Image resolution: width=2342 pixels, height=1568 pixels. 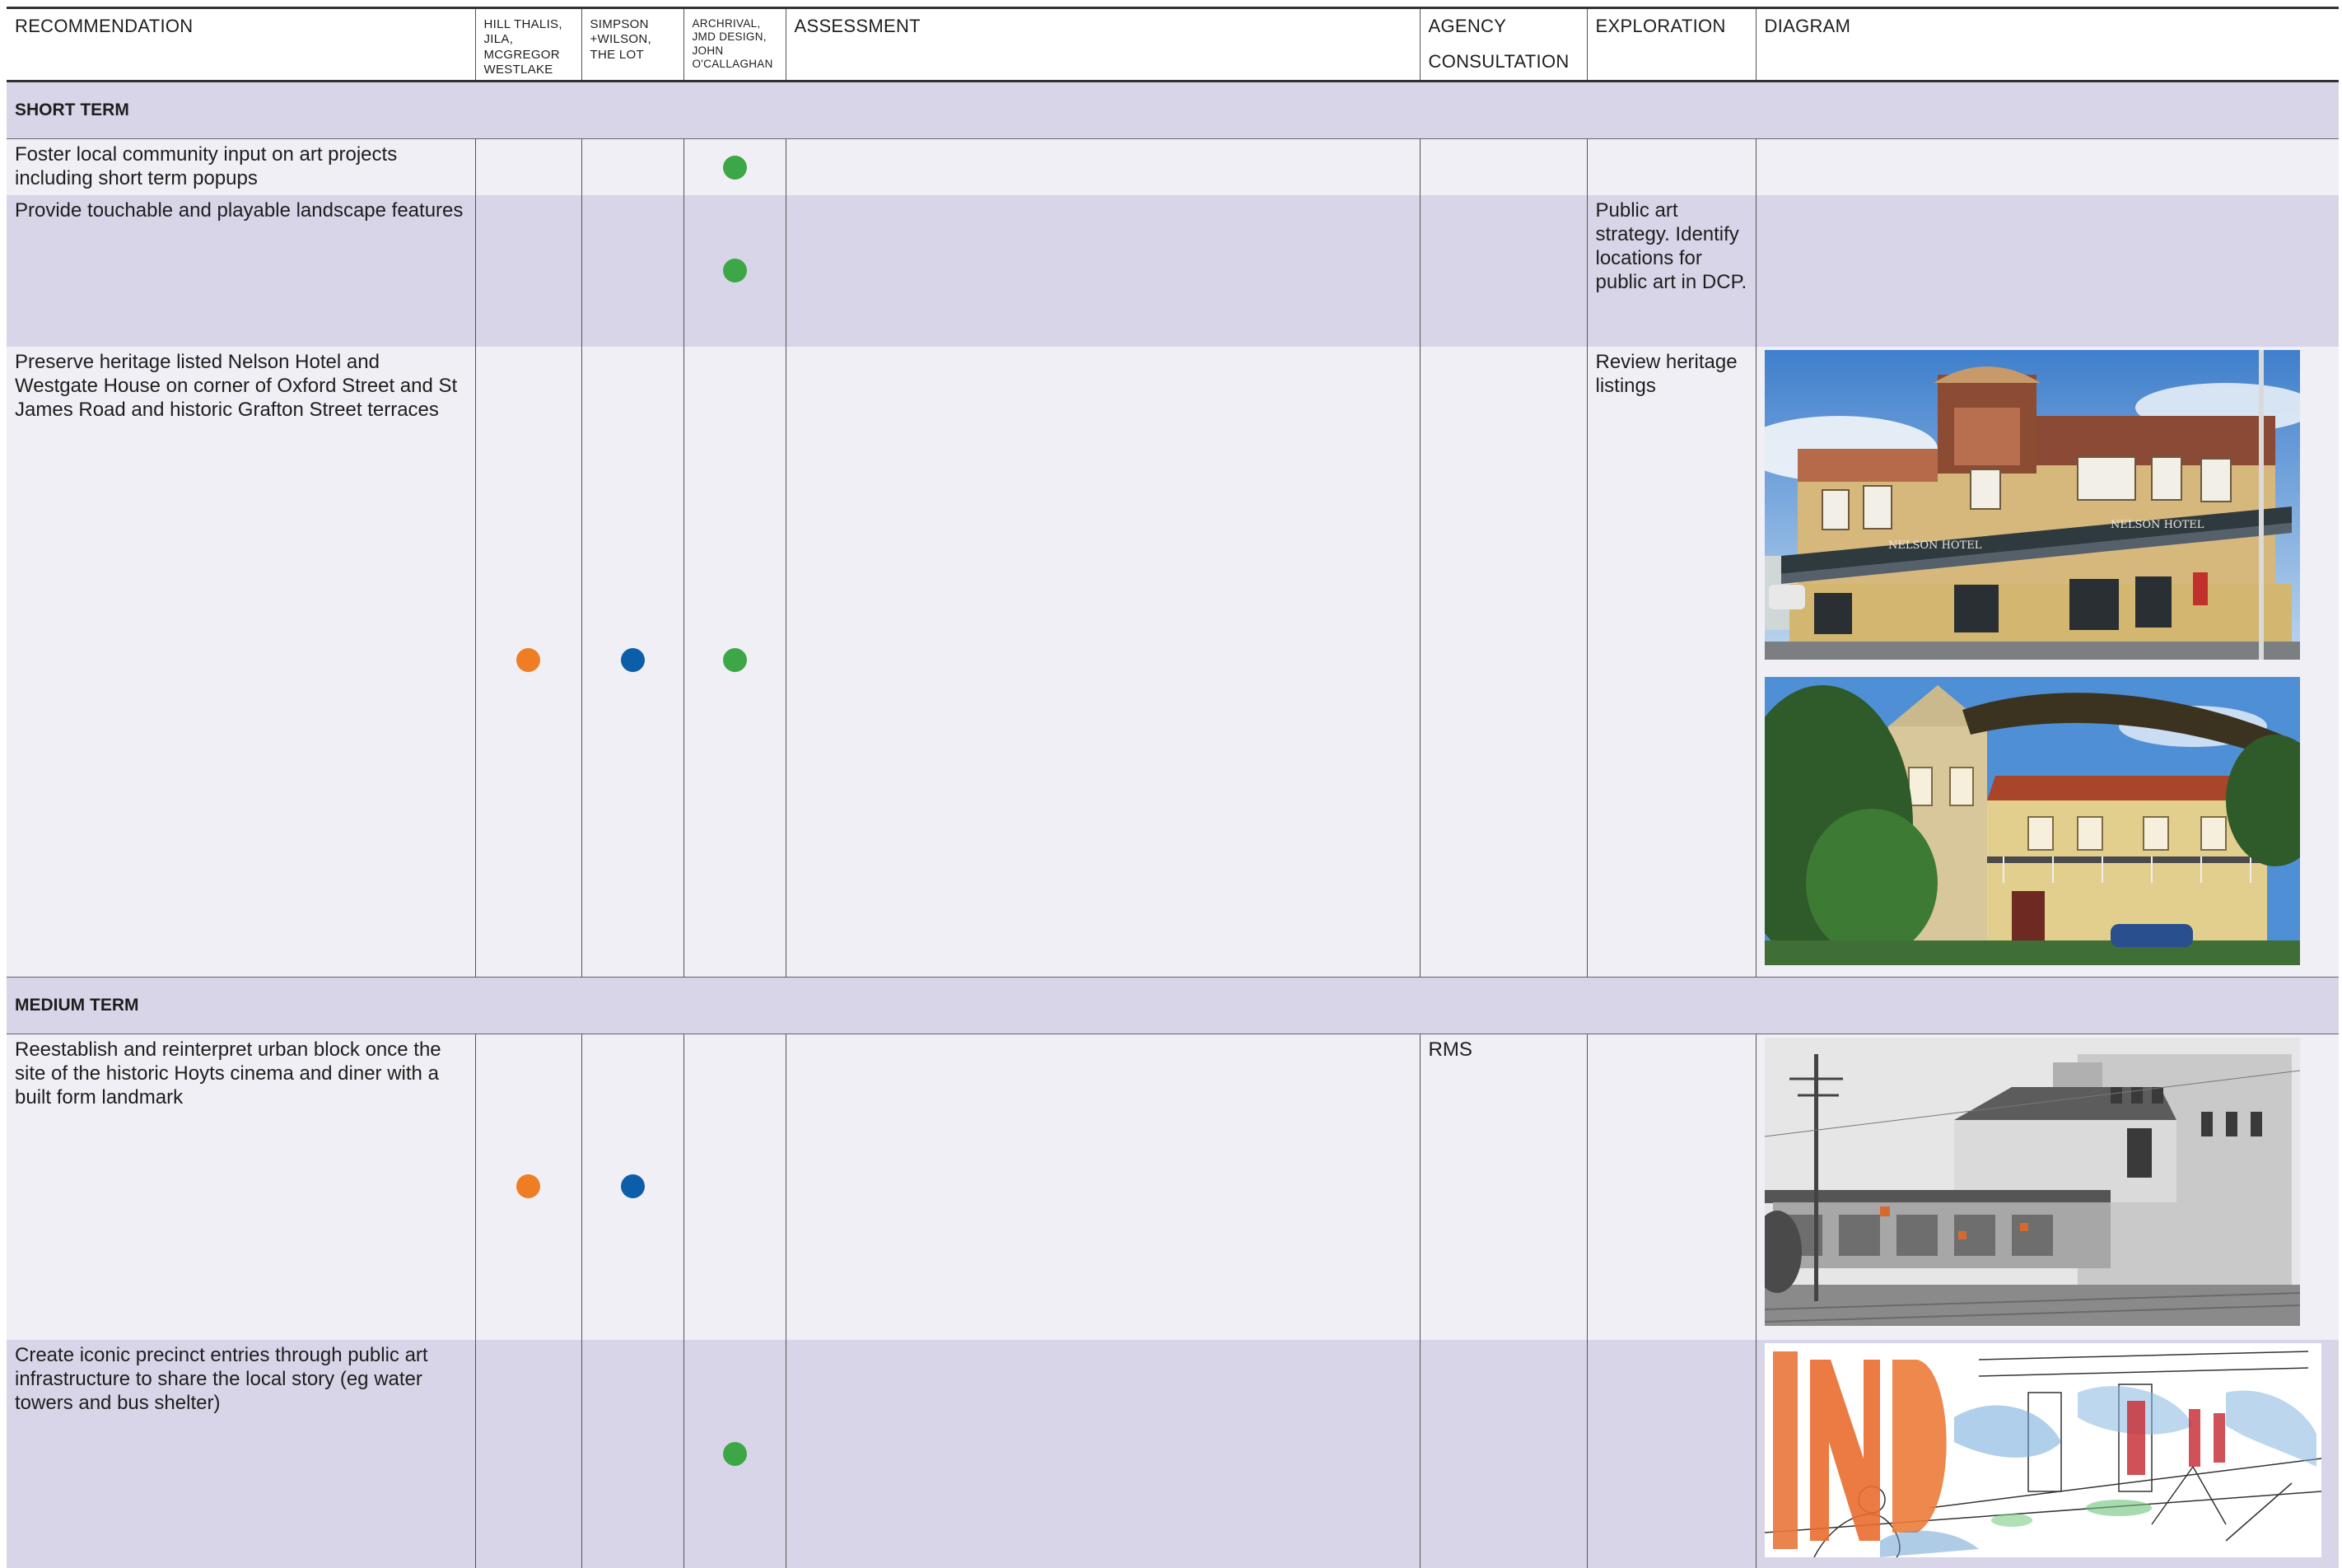 What do you see at coordinates (2032, 1182) in the screenshot?
I see `hoyts-cinema-photo` at bounding box center [2032, 1182].